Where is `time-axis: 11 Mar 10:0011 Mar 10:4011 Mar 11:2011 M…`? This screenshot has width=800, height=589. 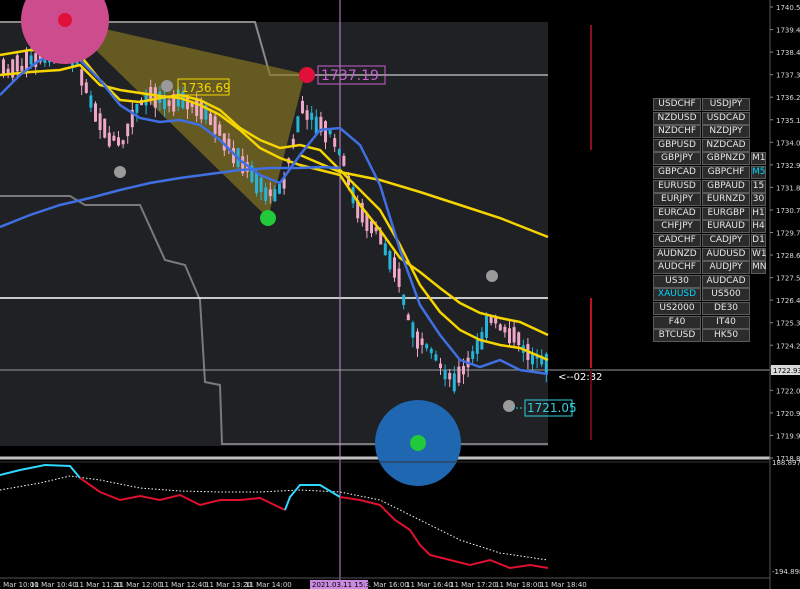
time-axis: 11 Mar 10:0011 Mar 10:4011 Mar 11:2011 M… is located at coordinates (293, 585).